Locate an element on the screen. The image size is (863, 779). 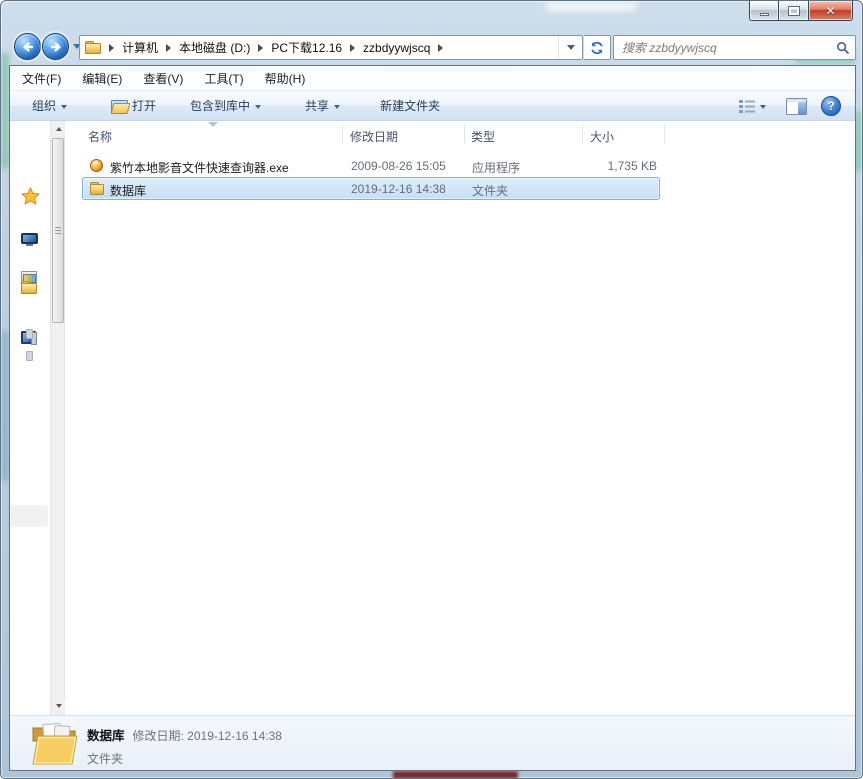
refresh-icon is located at coordinates (597, 47).